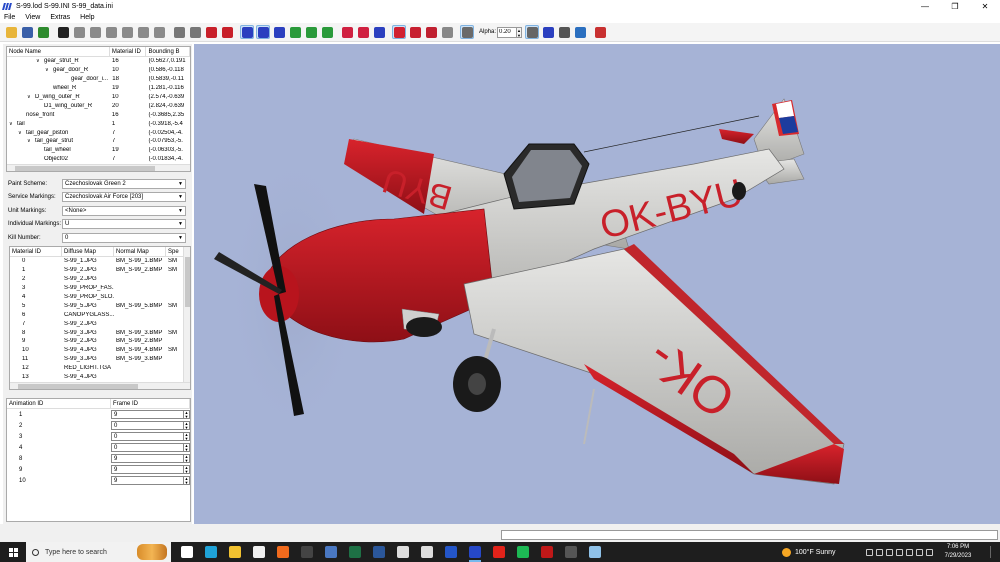  What do you see at coordinates (399, 32) in the screenshot?
I see `red-circle-button` at bounding box center [399, 32].